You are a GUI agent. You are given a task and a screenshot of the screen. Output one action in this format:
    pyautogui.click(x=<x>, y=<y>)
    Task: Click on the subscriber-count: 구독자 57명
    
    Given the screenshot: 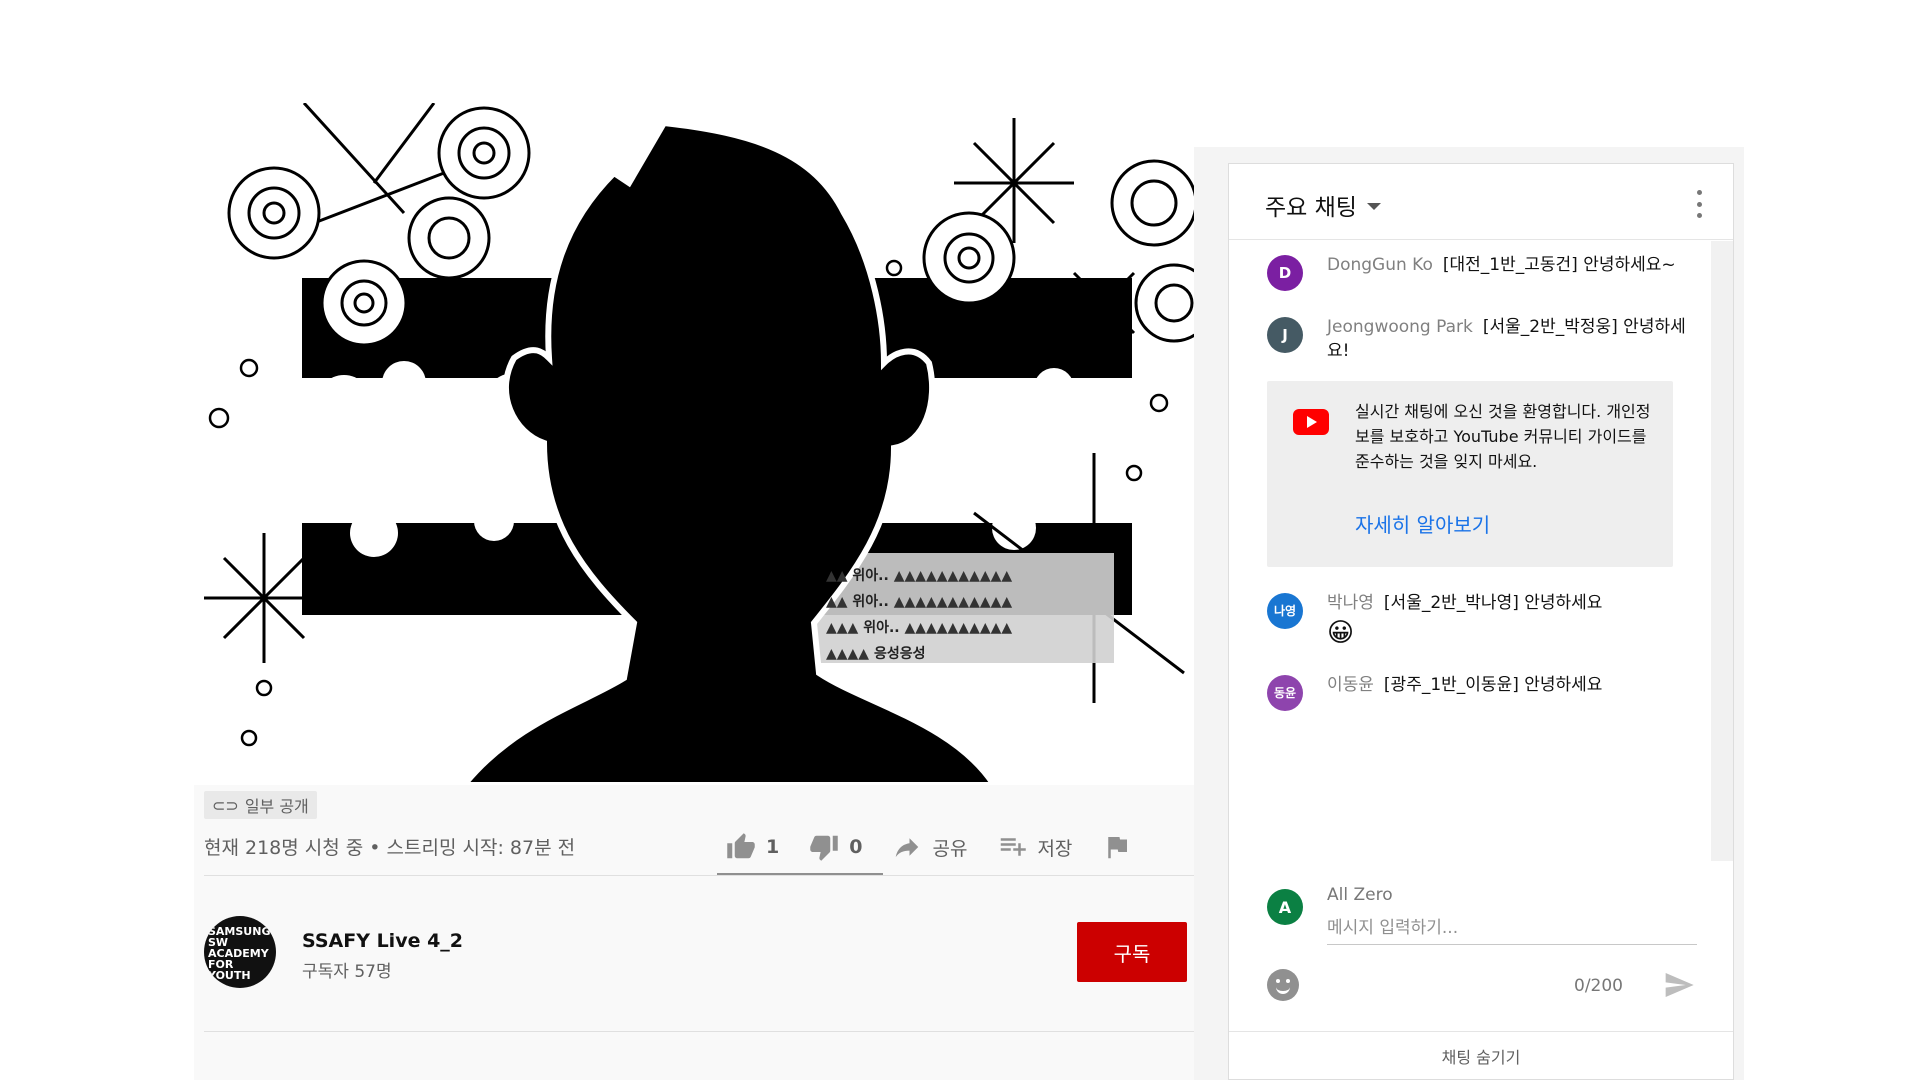 What is the action you would take?
    pyautogui.click(x=347, y=972)
    